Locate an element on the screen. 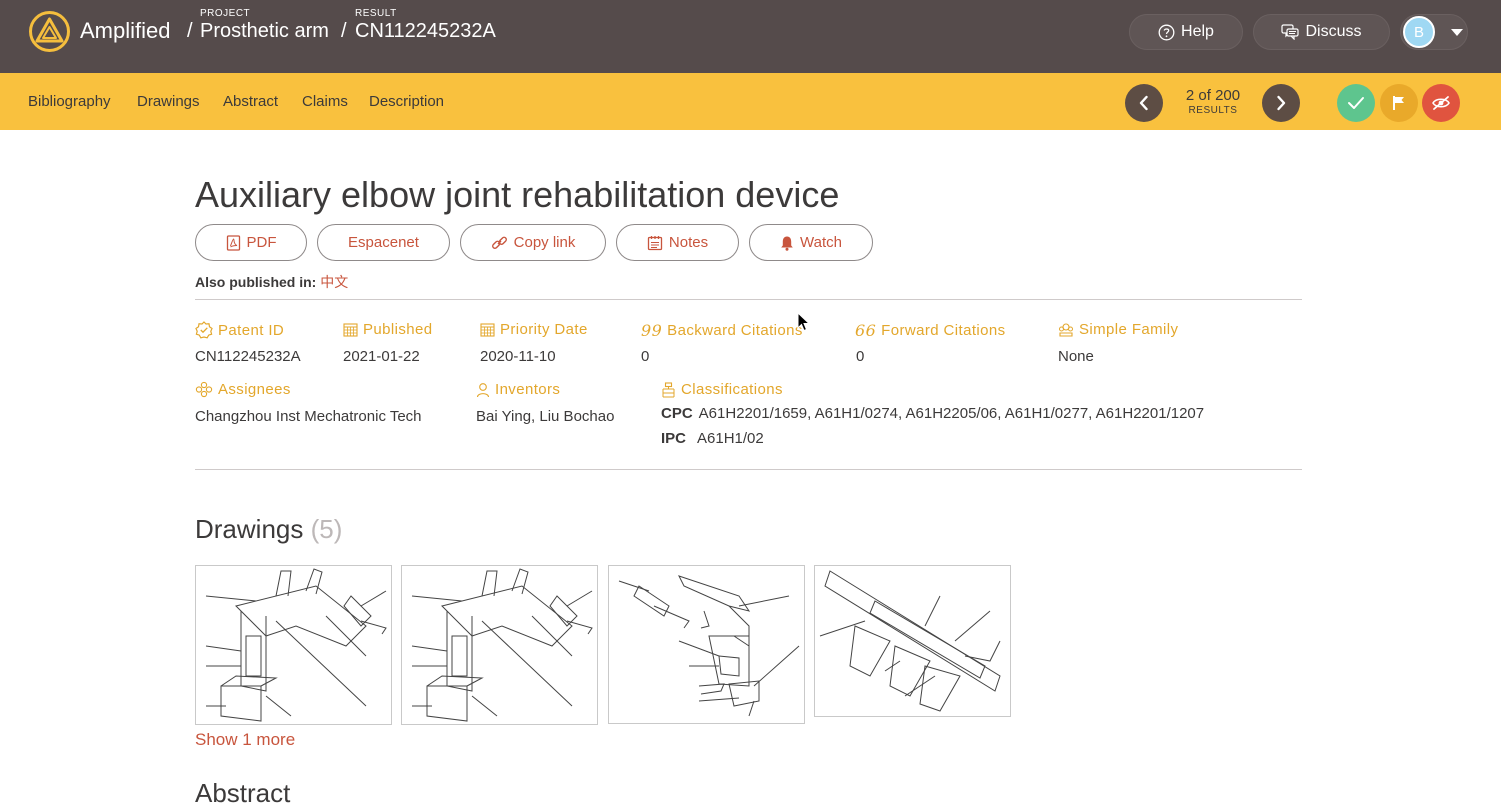 The width and height of the screenshot is (1501, 803). backward-citations-value: 0 is located at coordinates (645, 356).